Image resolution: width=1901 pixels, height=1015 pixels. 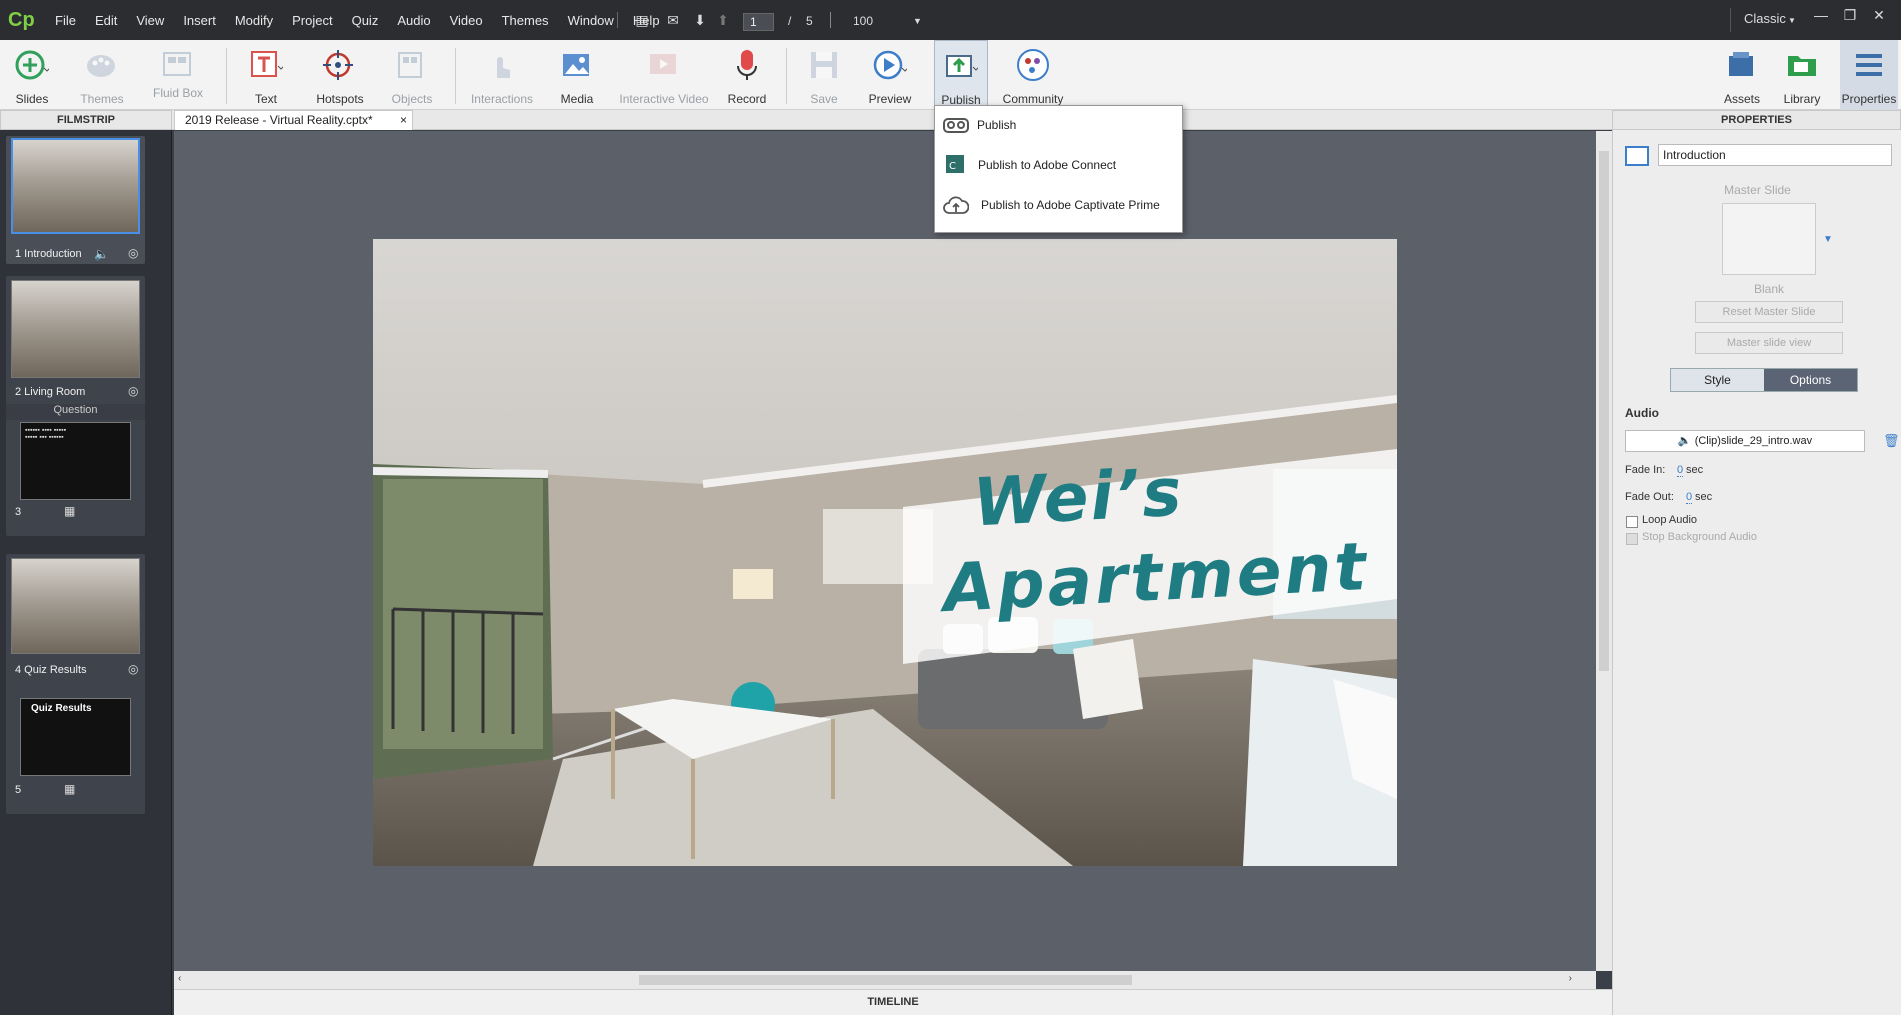 What do you see at coordinates (279, 120) in the screenshot?
I see `document-tab-title: 2019 Release - Virtual Reality.cptx*` at bounding box center [279, 120].